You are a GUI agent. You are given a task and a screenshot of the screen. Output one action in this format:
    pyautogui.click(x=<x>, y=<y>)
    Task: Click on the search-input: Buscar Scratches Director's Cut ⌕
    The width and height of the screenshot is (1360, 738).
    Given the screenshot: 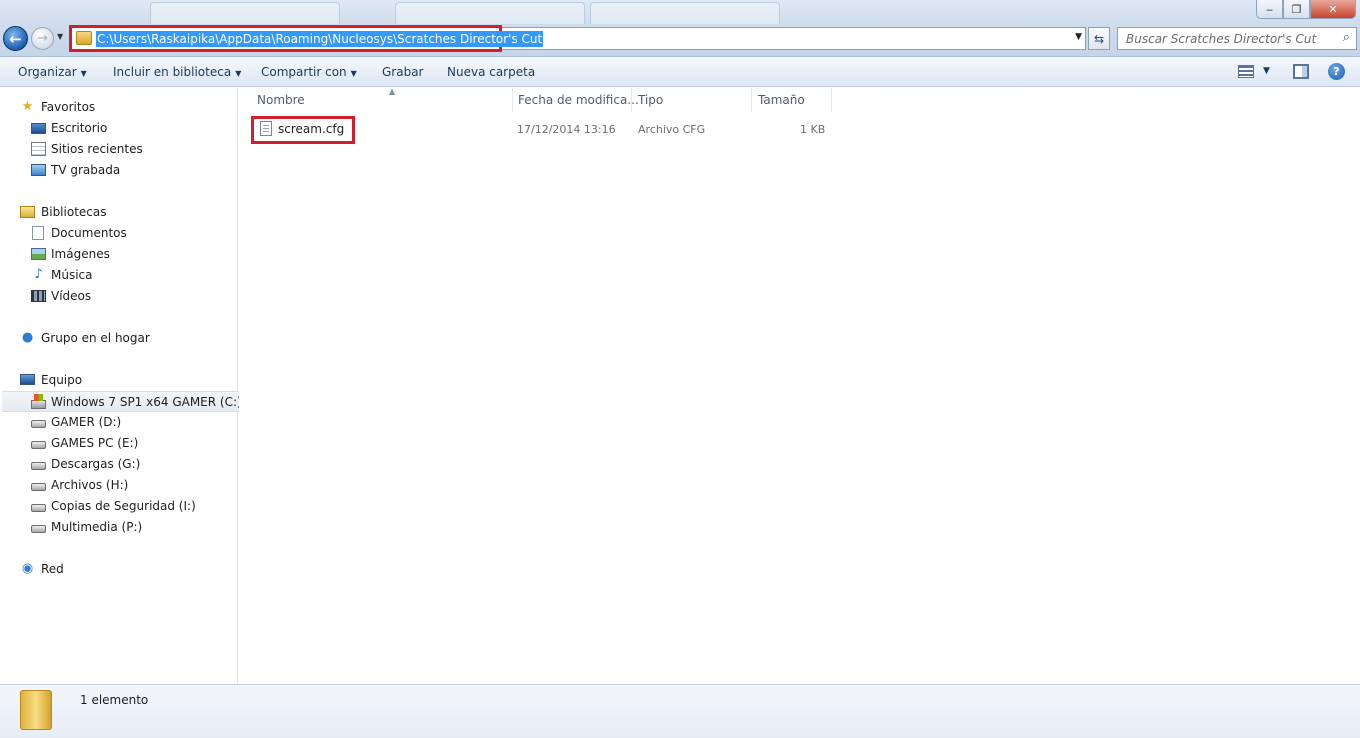 What is the action you would take?
    pyautogui.click(x=1237, y=38)
    